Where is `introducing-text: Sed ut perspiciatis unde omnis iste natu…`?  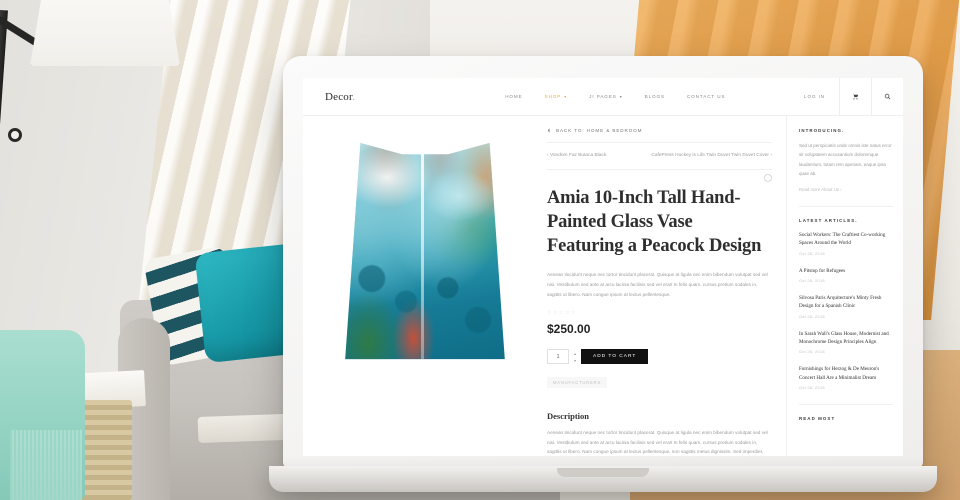
introducing-text: Sed ut perspiciatis unde omnis iste natu… is located at coordinates (845, 160).